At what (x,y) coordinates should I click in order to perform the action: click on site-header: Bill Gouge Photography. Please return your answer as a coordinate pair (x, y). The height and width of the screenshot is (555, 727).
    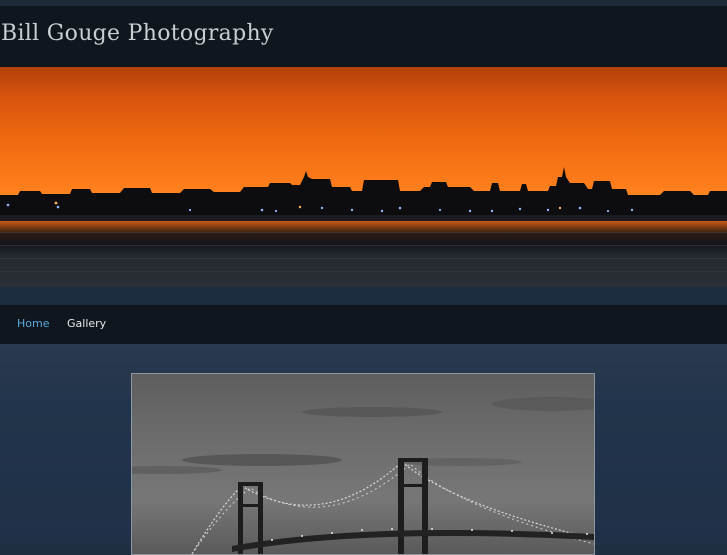
    Looking at the image, I should click on (363, 36).